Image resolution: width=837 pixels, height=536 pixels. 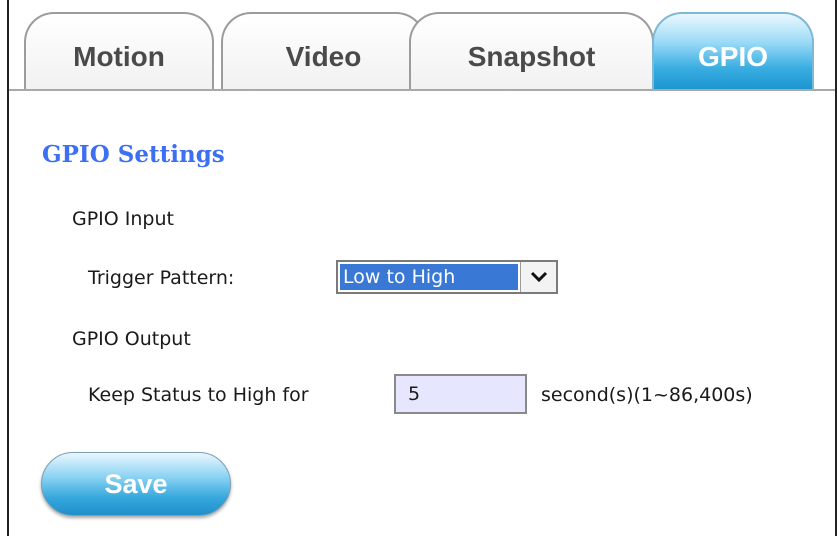 I want to click on trigger-pattern-selected-value: Low to High, so click(x=429, y=277).